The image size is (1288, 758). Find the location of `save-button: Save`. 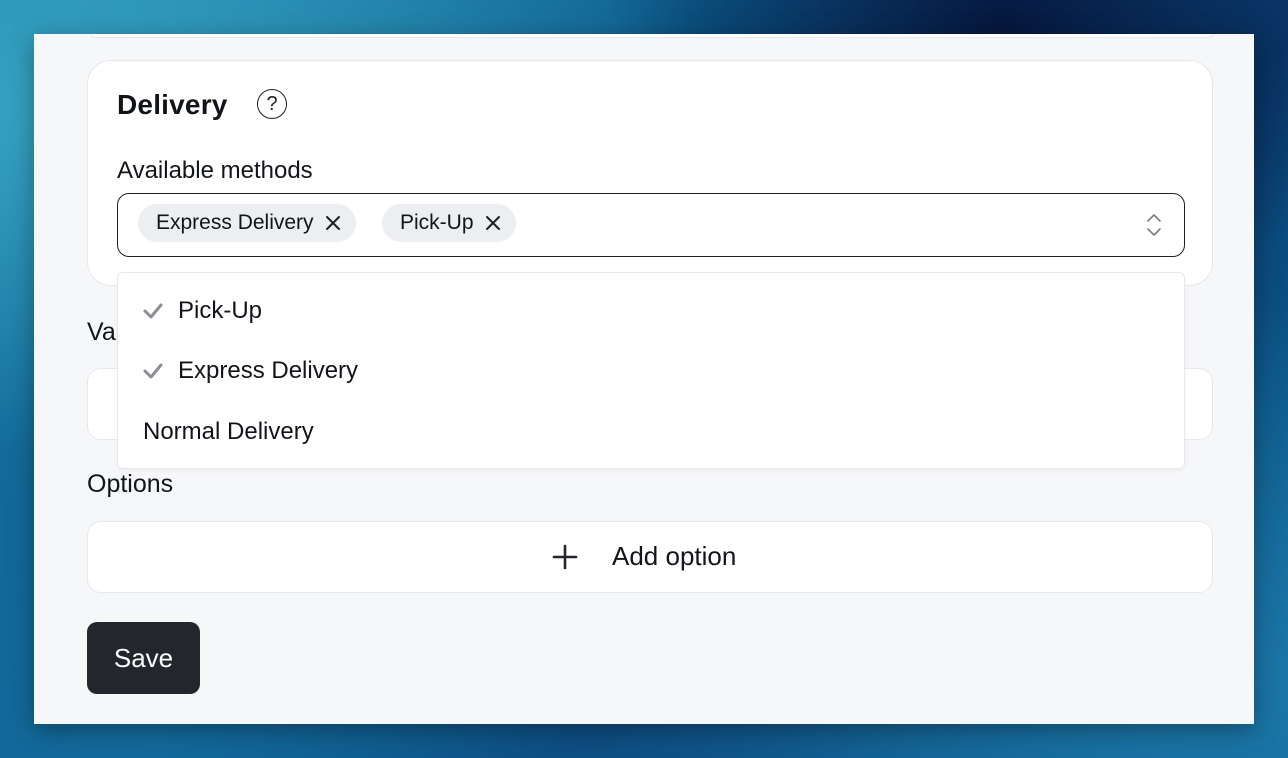

save-button: Save is located at coordinates (143, 658).